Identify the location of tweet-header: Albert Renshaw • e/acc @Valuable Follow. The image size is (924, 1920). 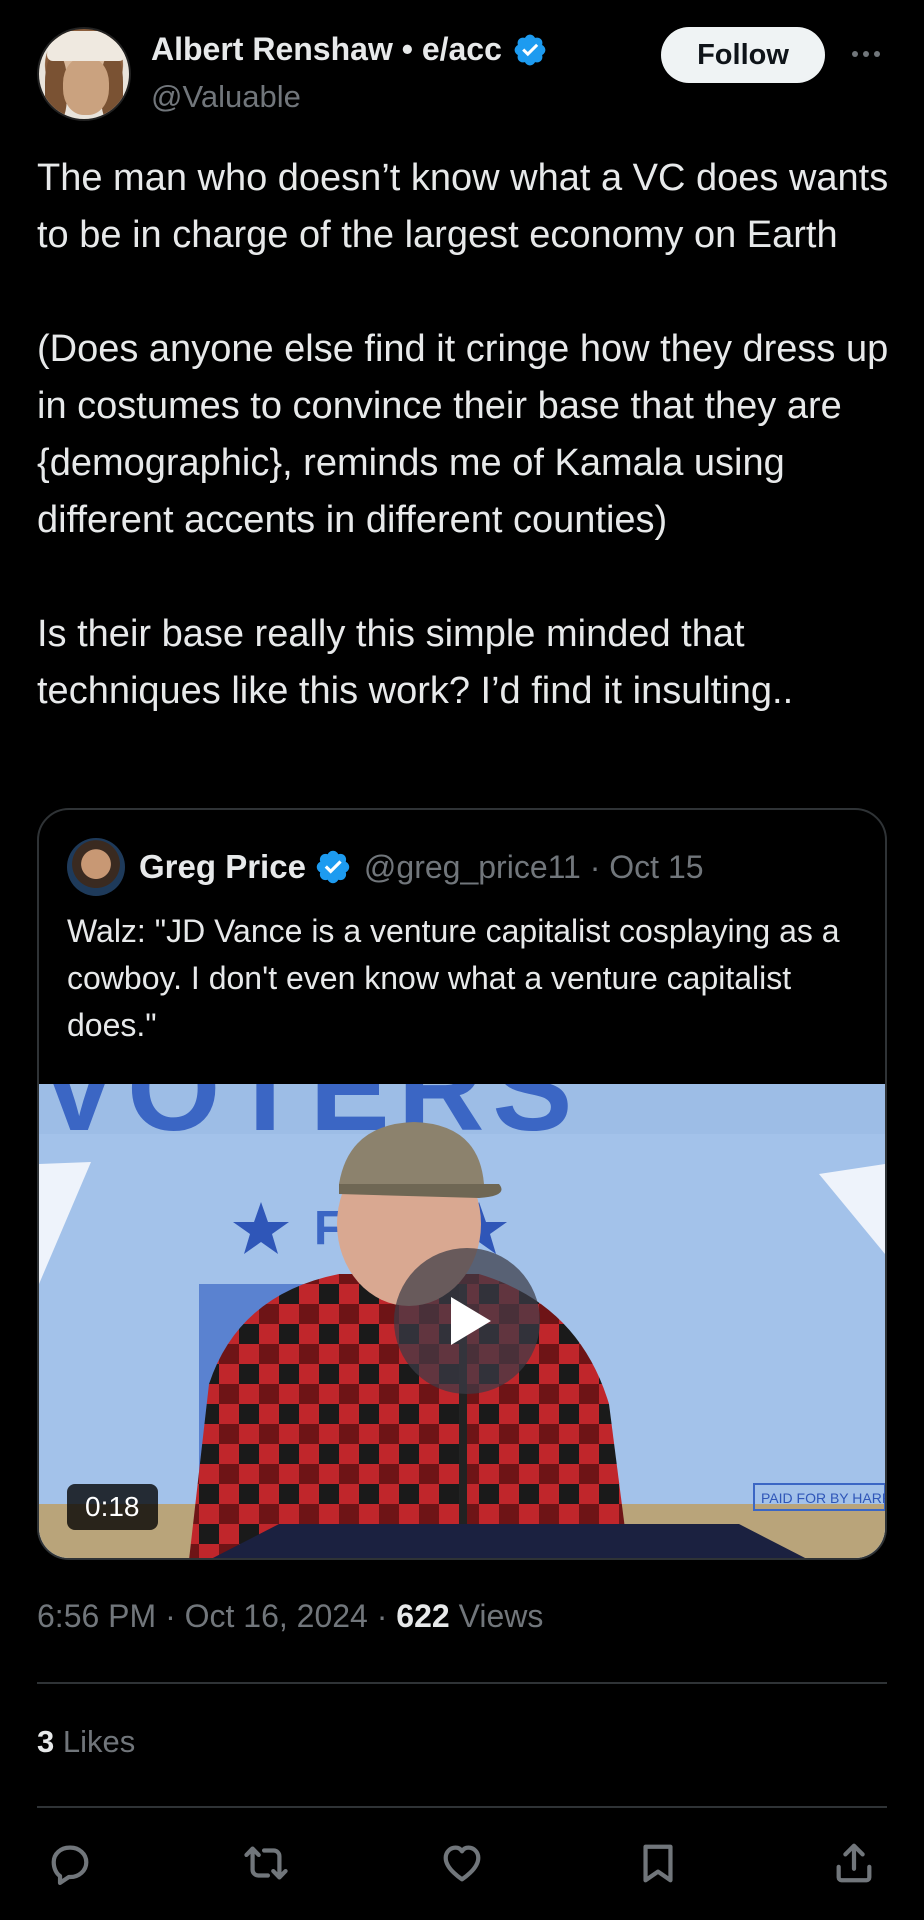
(462, 75).